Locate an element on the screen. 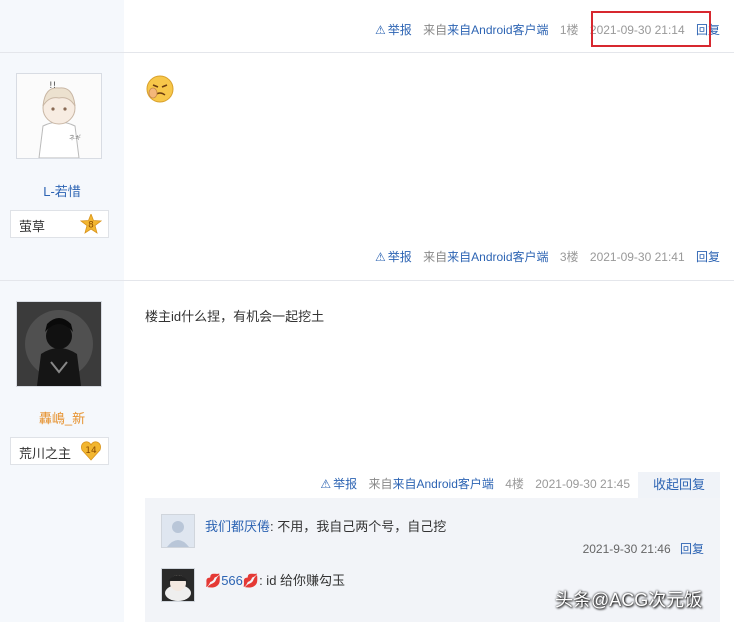  sub-reply-text: 我们都厌倦: 不用，我自己两个号，自己挖 is located at coordinates (326, 526).